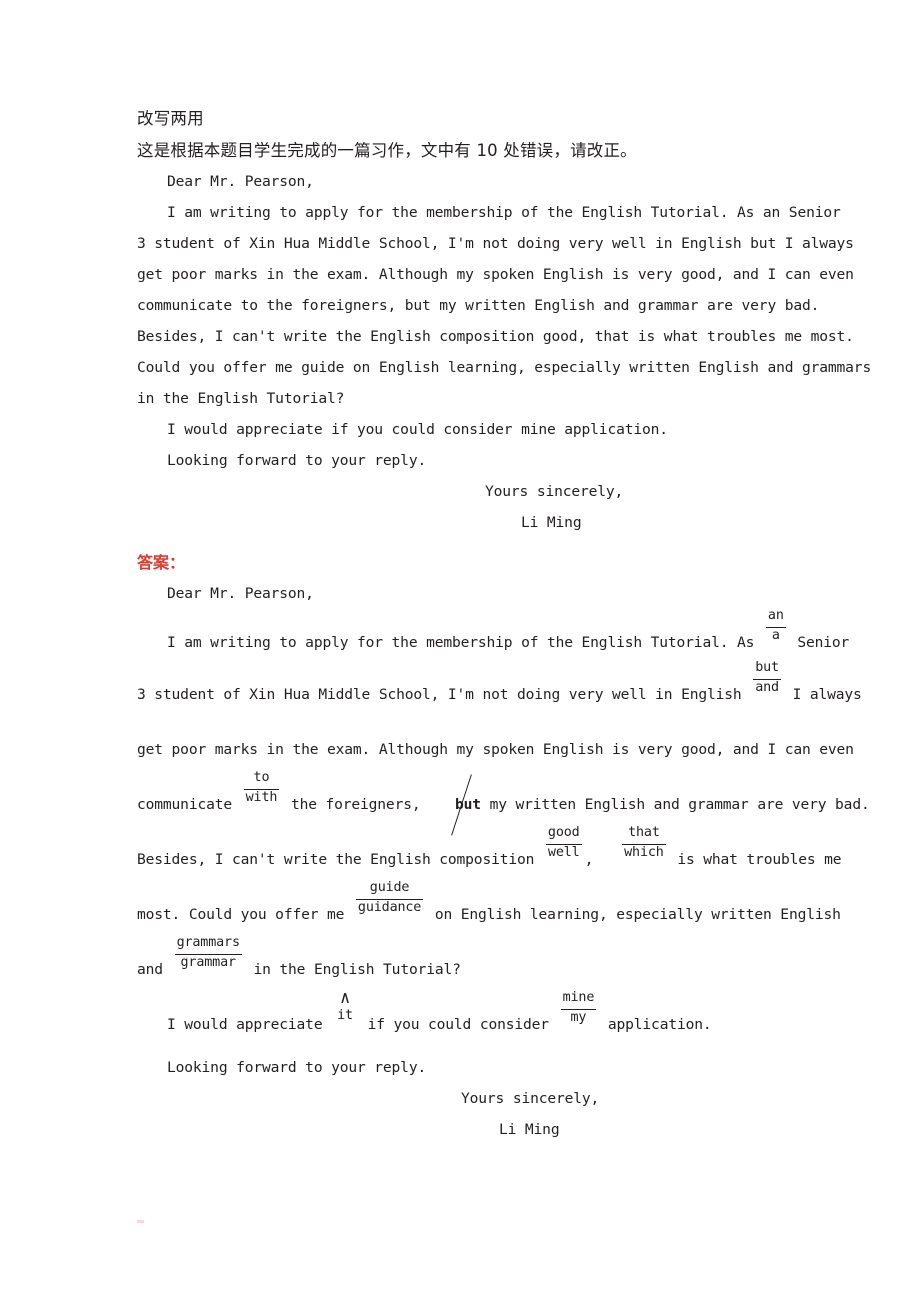 The width and height of the screenshot is (920, 1302). Describe the element at coordinates (827, 694) in the screenshot. I see `answer-line-2-text-b: I always` at that location.